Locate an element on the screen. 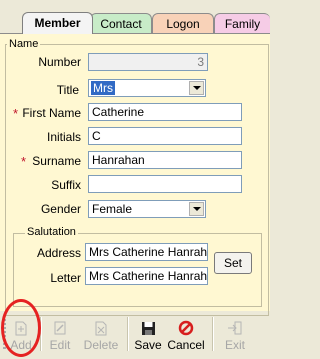 This screenshot has height=359, width=320. save-button: Save is located at coordinates (148, 335).